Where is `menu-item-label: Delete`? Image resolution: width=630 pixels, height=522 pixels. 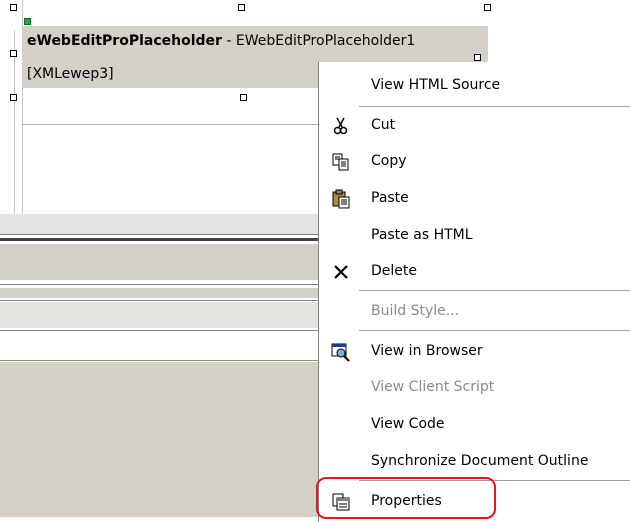
menu-item-label: Delete is located at coordinates (394, 271).